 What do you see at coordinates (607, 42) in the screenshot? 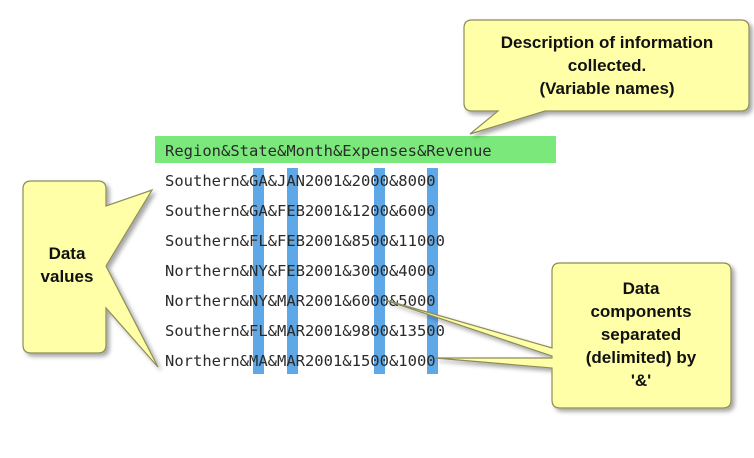
I see `callout-variable-names-line-1: Description of information` at bounding box center [607, 42].